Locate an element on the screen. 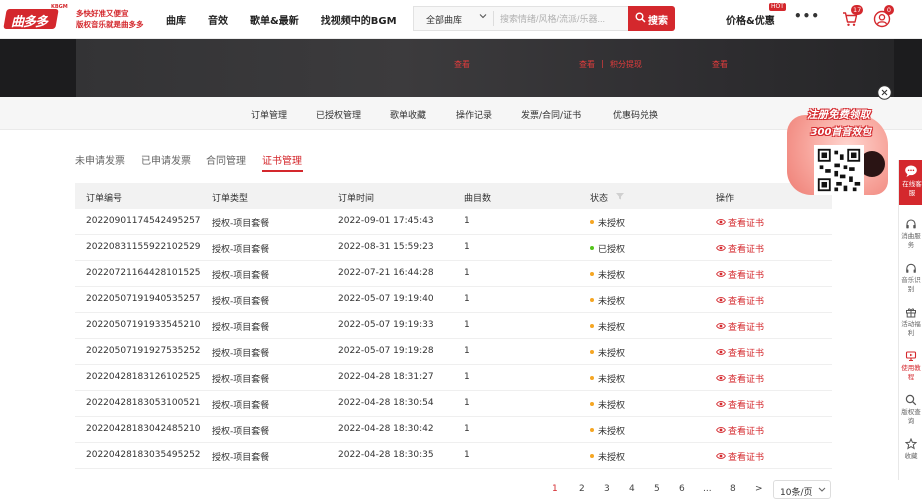  page-8-button: 8 is located at coordinates (733, 489).